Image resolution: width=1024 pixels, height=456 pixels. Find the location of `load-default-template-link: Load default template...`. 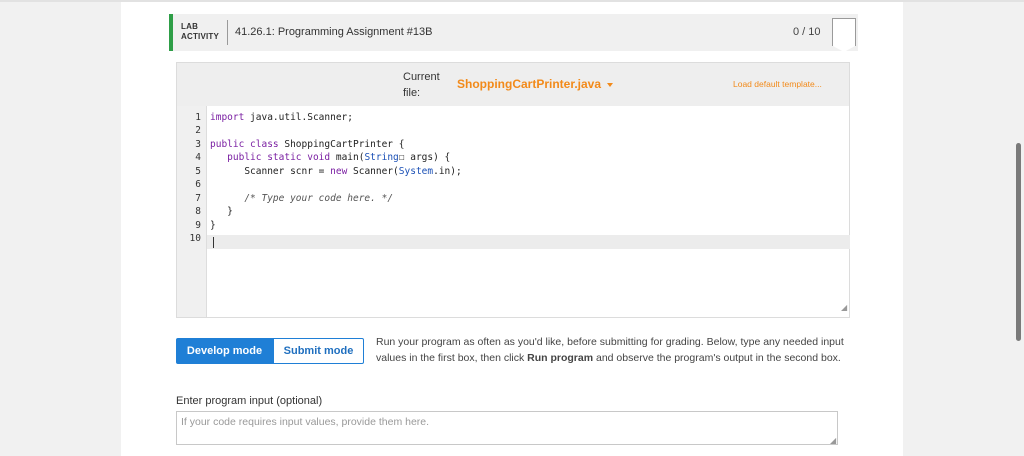

load-default-template-link: Load default template... is located at coordinates (777, 84).